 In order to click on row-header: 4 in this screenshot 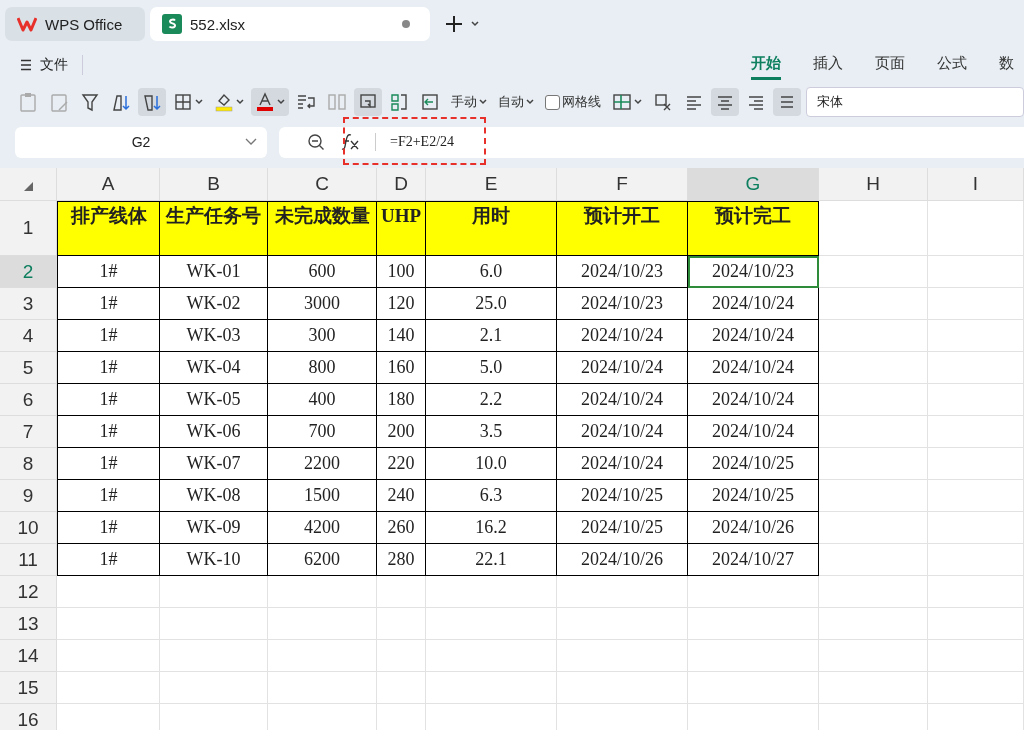, I will do `click(28, 336)`.